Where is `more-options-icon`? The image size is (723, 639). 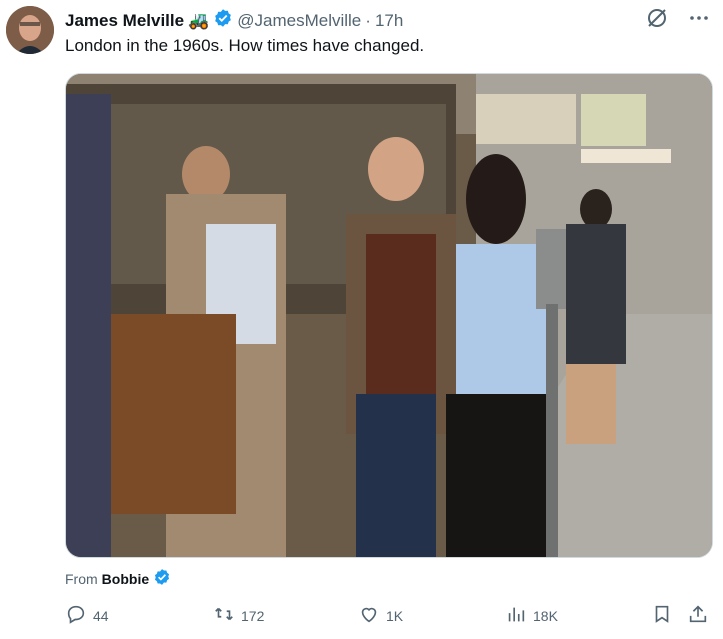
more-options-icon is located at coordinates (699, 20).